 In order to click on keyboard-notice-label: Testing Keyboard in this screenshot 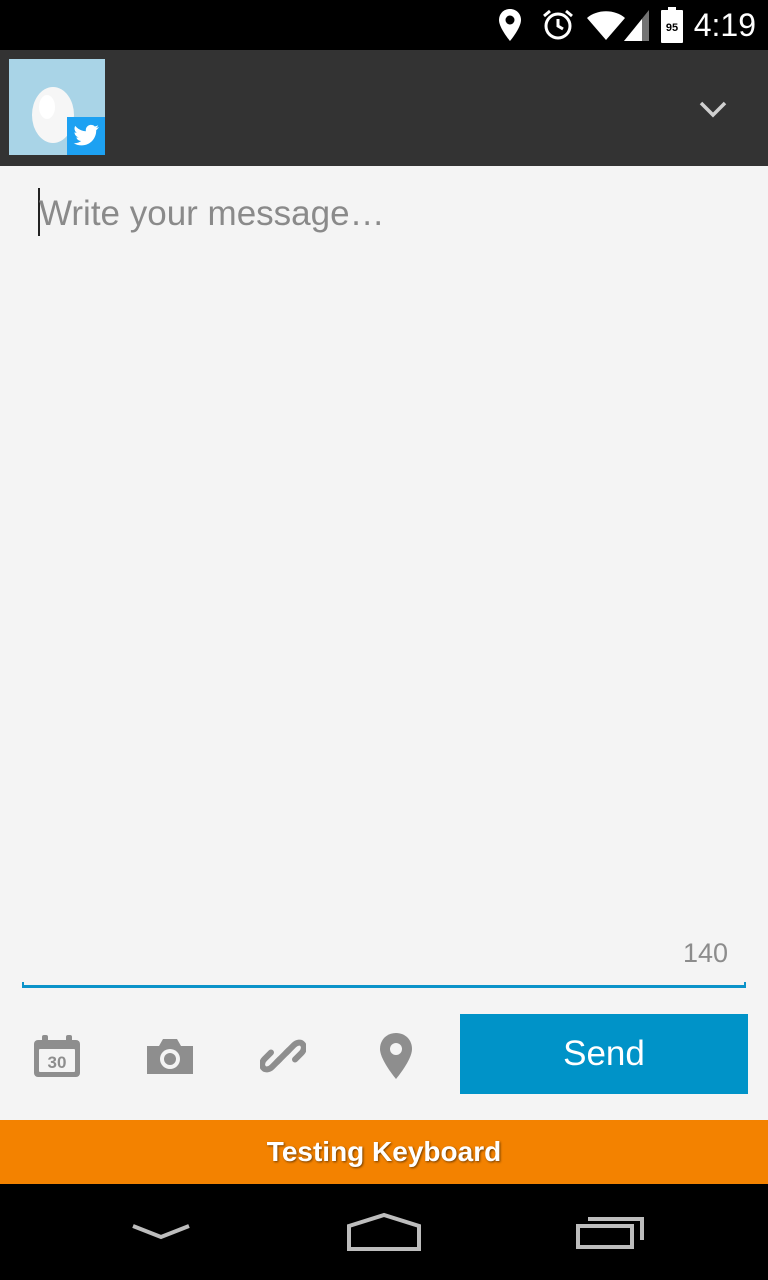, I will do `click(384, 1151)`.